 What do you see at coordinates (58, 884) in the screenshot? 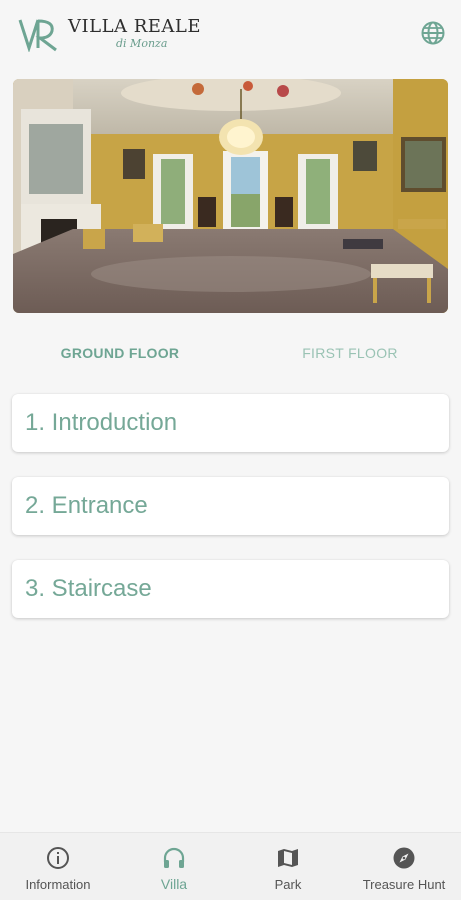
I see `nav-label-information: Information` at bounding box center [58, 884].